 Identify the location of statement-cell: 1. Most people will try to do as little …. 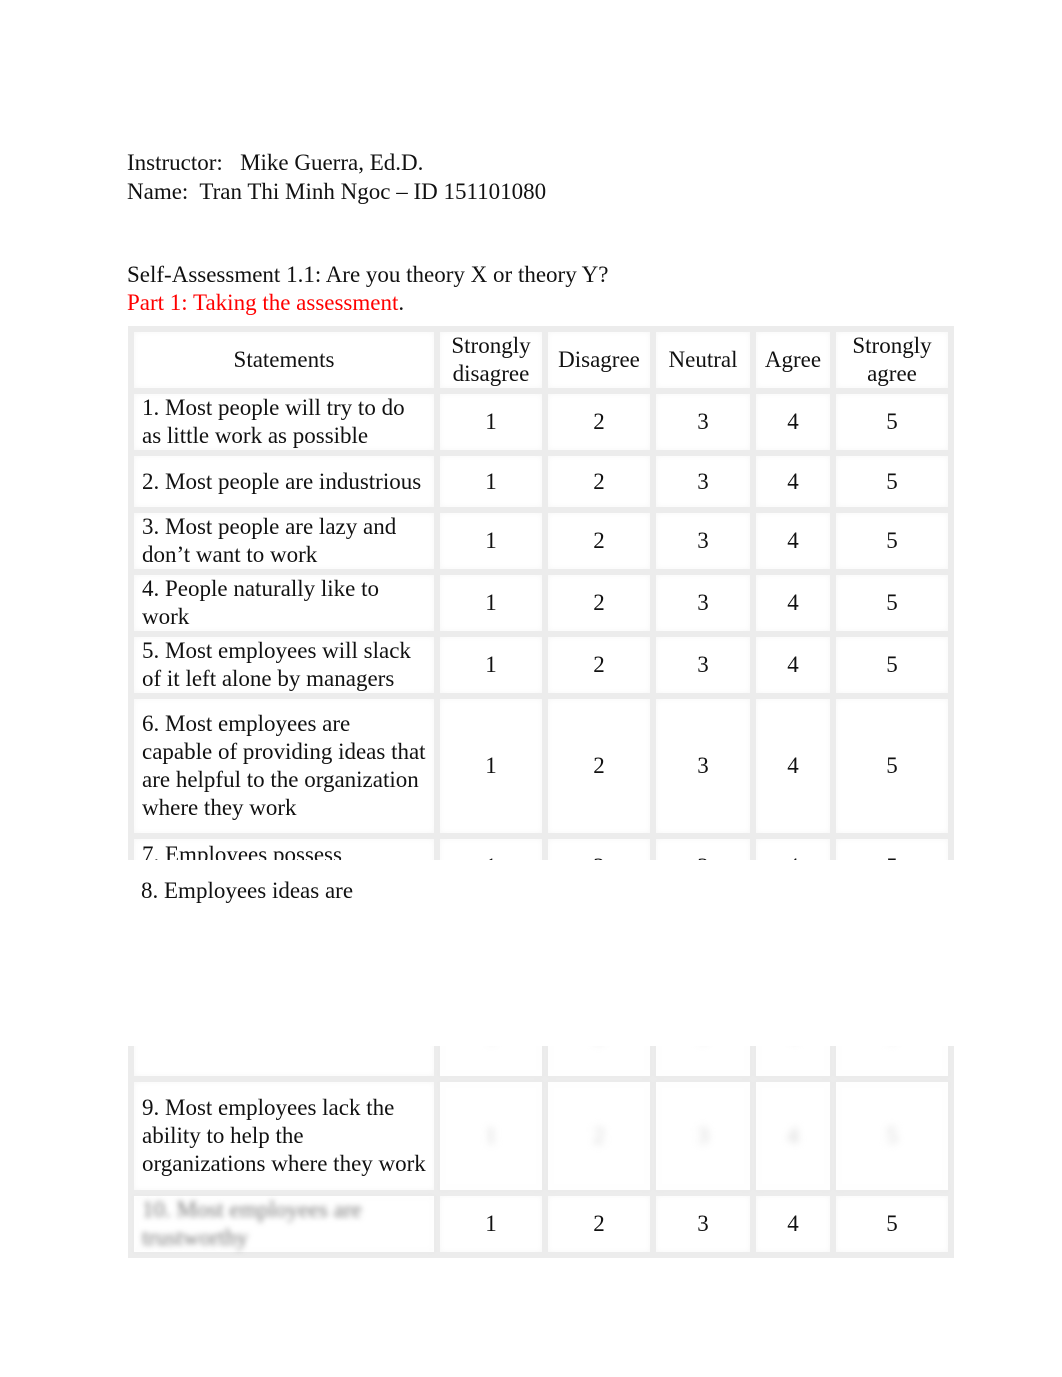
(284, 422).